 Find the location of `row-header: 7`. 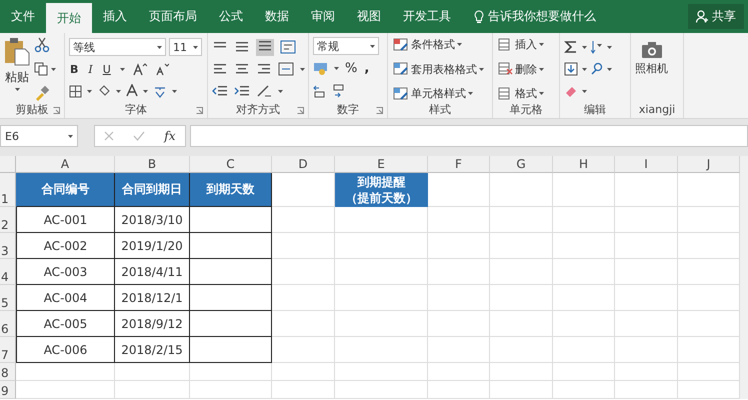

row-header: 7 is located at coordinates (8, 350).